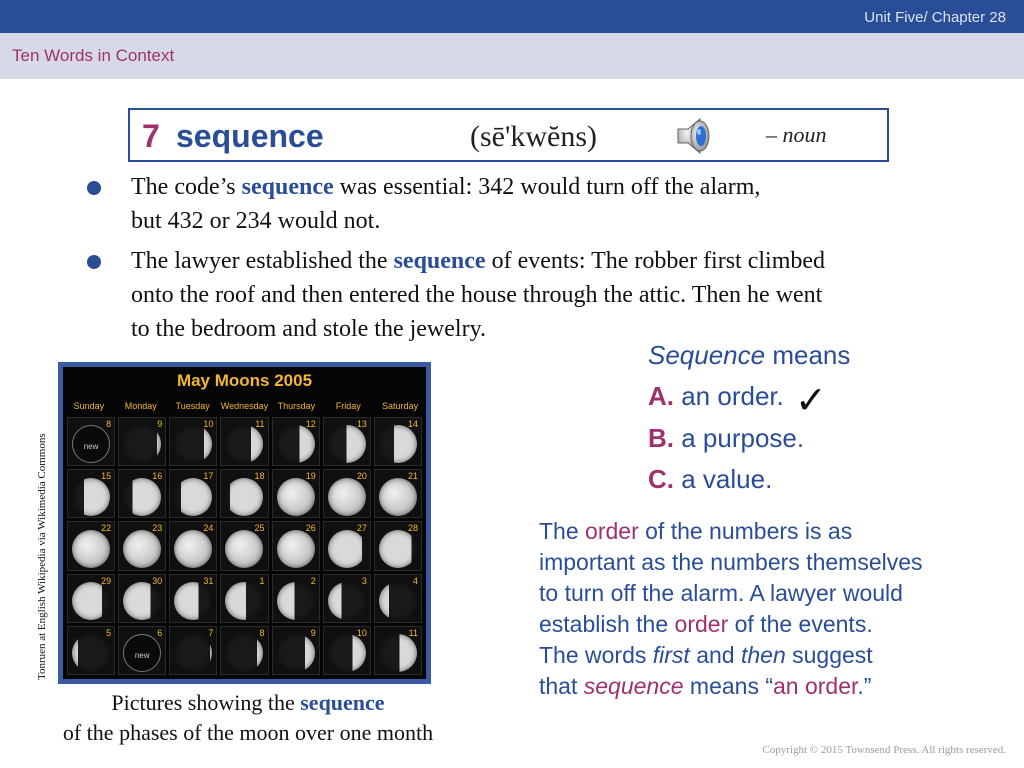  What do you see at coordinates (716, 396) in the screenshot?
I see `option-a: A. an order.` at bounding box center [716, 396].